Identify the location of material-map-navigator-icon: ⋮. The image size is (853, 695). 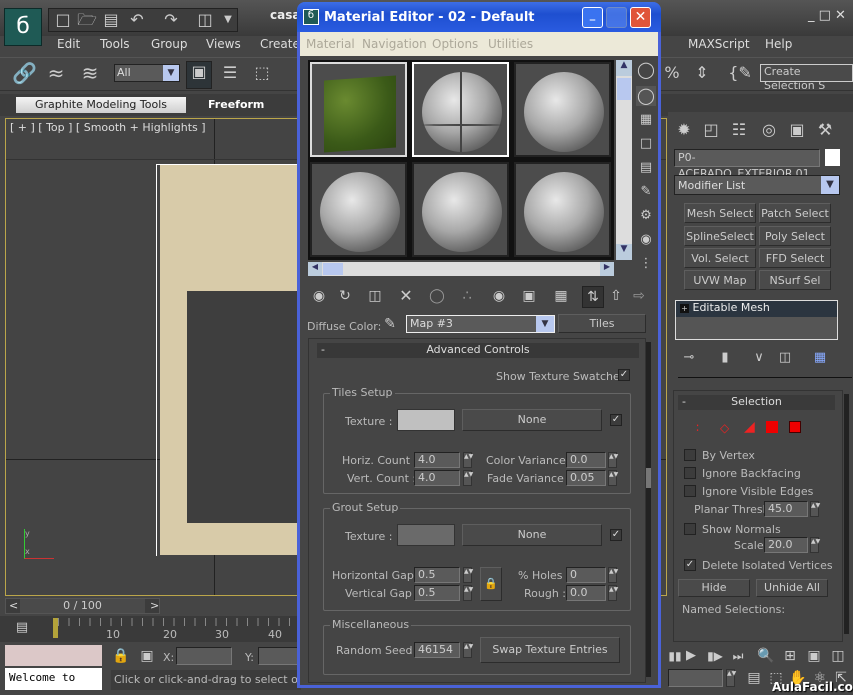
(646, 264).